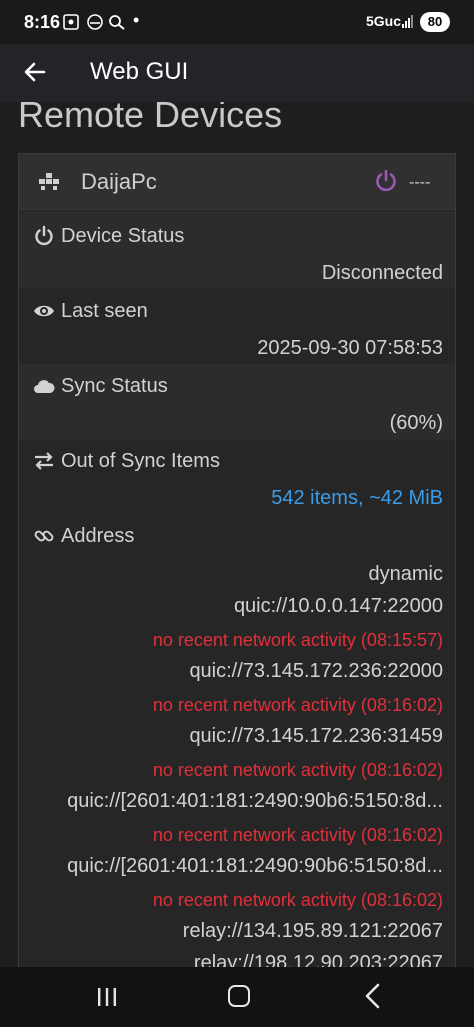 The image size is (474, 1027). Describe the element at coordinates (237, 73) in the screenshot. I see `app-bar-overlay: Web GUI` at that location.